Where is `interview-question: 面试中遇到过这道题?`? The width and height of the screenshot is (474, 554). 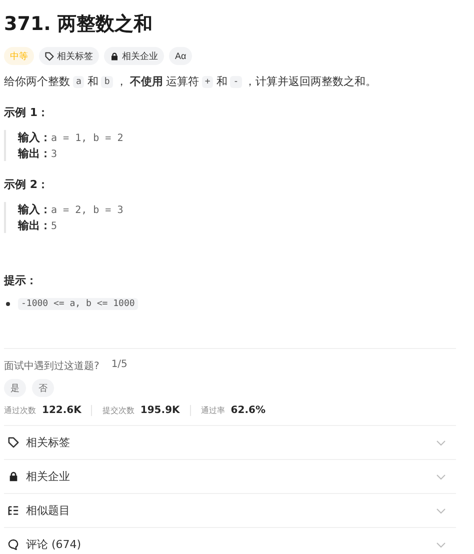
interview-question: 面试中遇到过这道题? is located at coordinates (52, 366).